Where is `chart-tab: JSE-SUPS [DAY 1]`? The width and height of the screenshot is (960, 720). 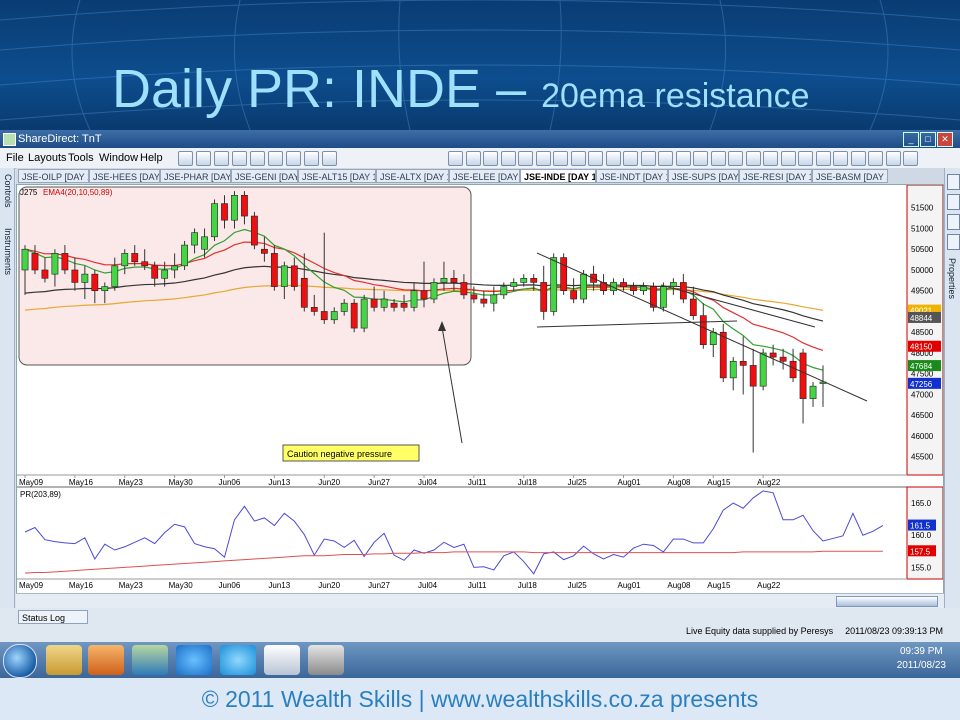 chart-tab: JSE-SUPS [DAY 1] is located at coordinates (703, 176).